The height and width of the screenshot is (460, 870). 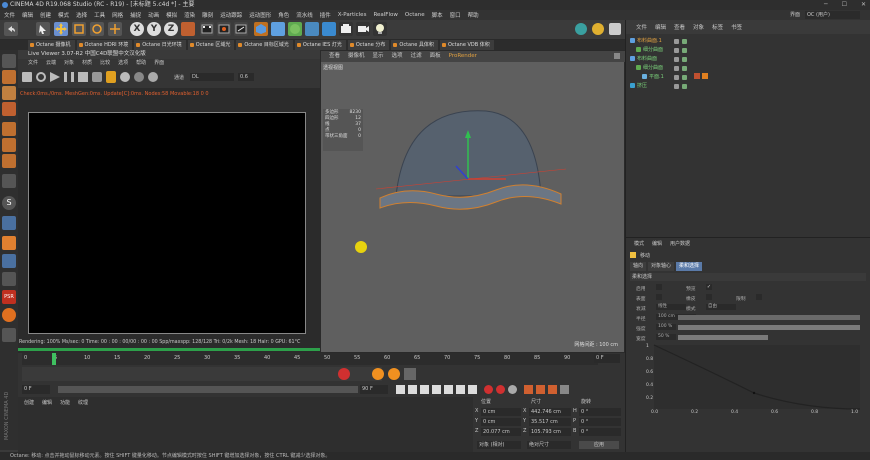 I want to click on edges-mode-icon, so click(x=9, y=145).